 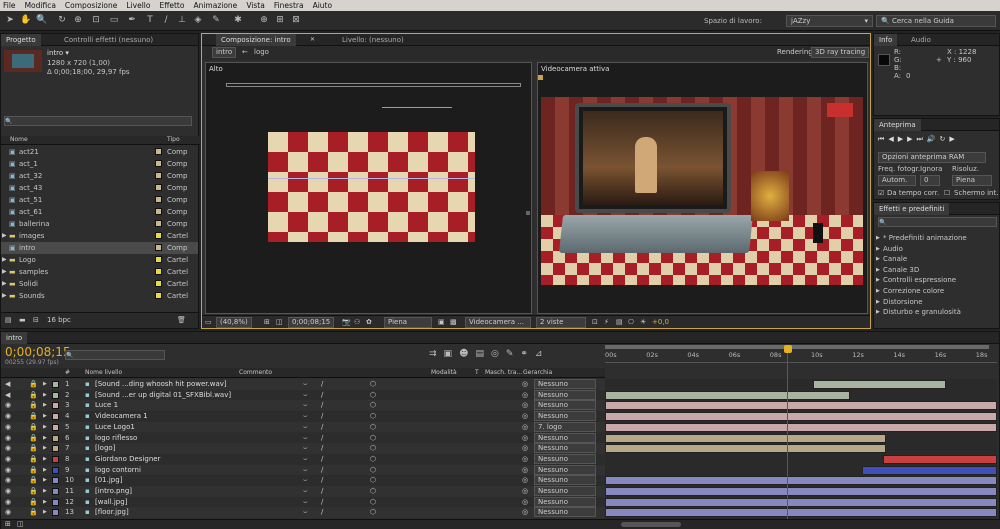 What do you see at coordinates (118, 470) in the screenshot?
I see `layer-name: logo contorni` at bounding box center [118, 470].